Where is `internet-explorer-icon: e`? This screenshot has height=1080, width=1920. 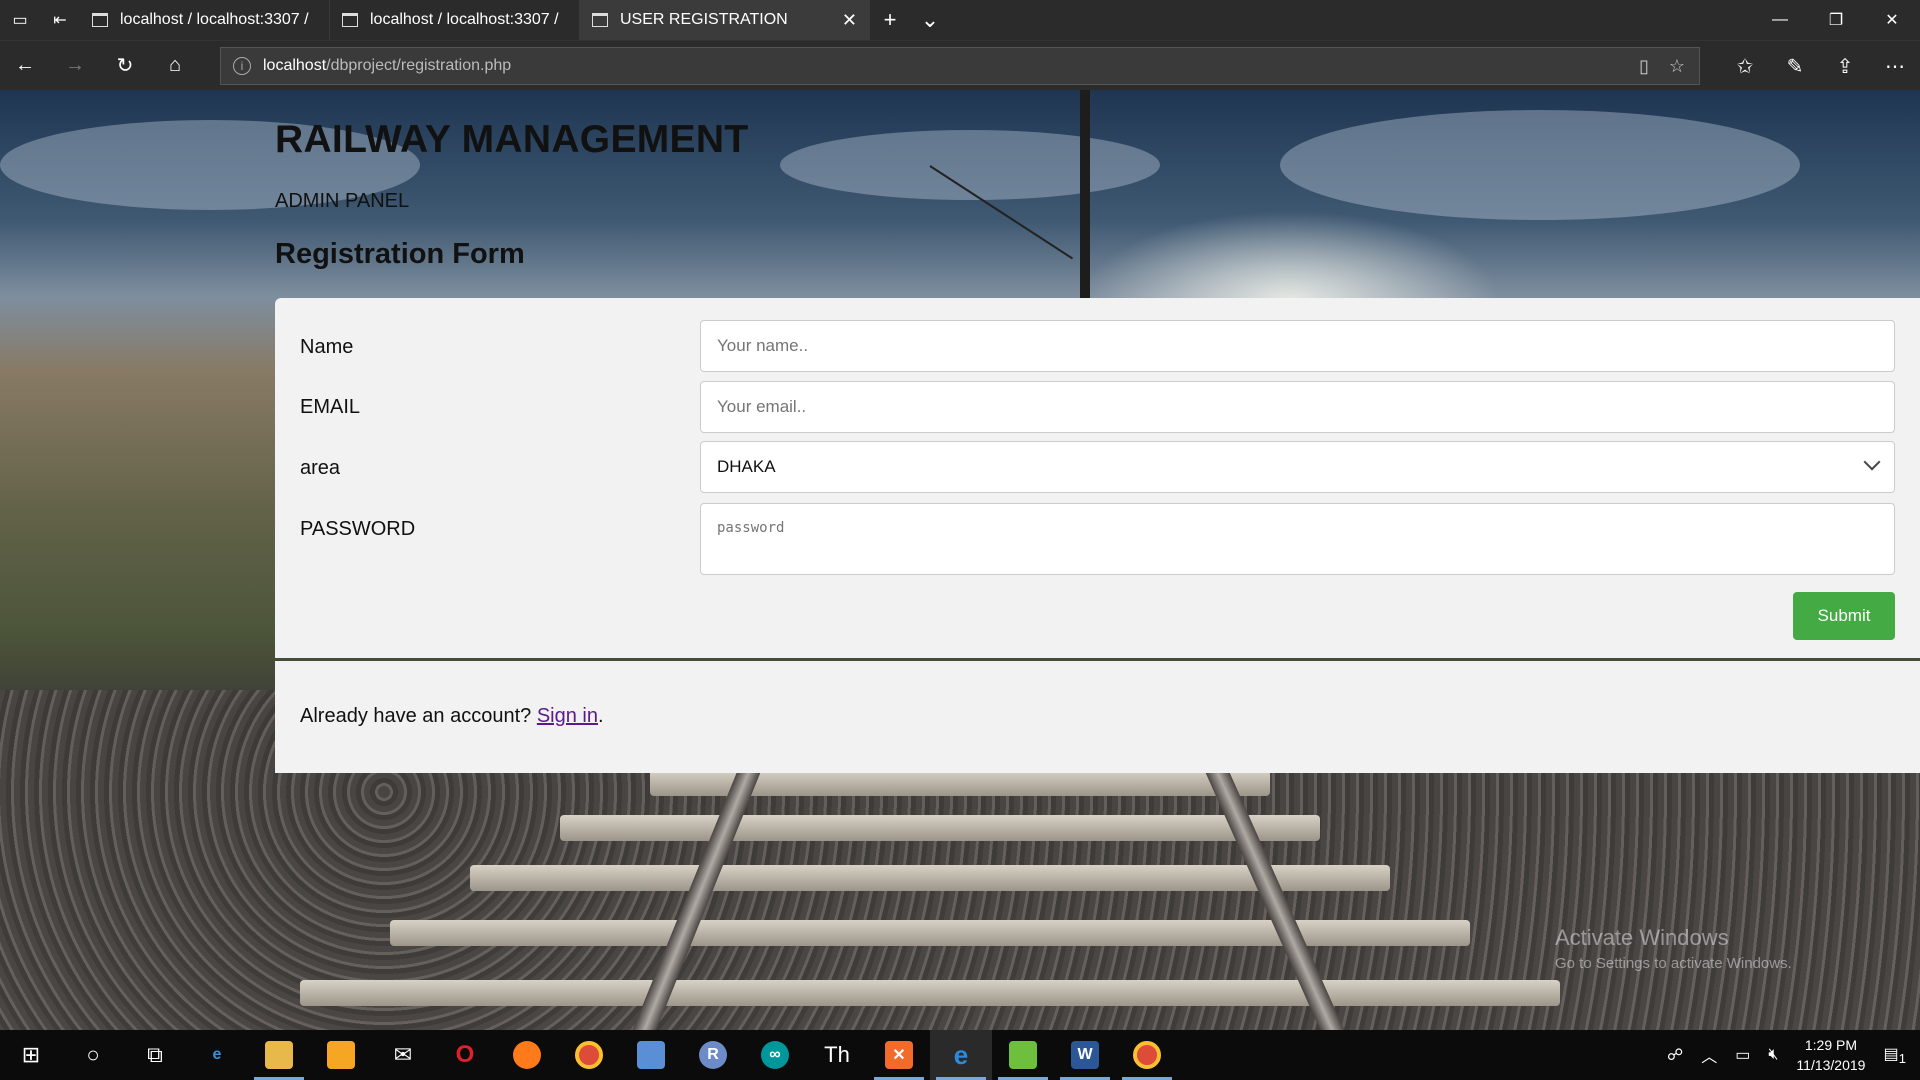
internet-explorer-icon: e is located at coordinates (217, 1055).